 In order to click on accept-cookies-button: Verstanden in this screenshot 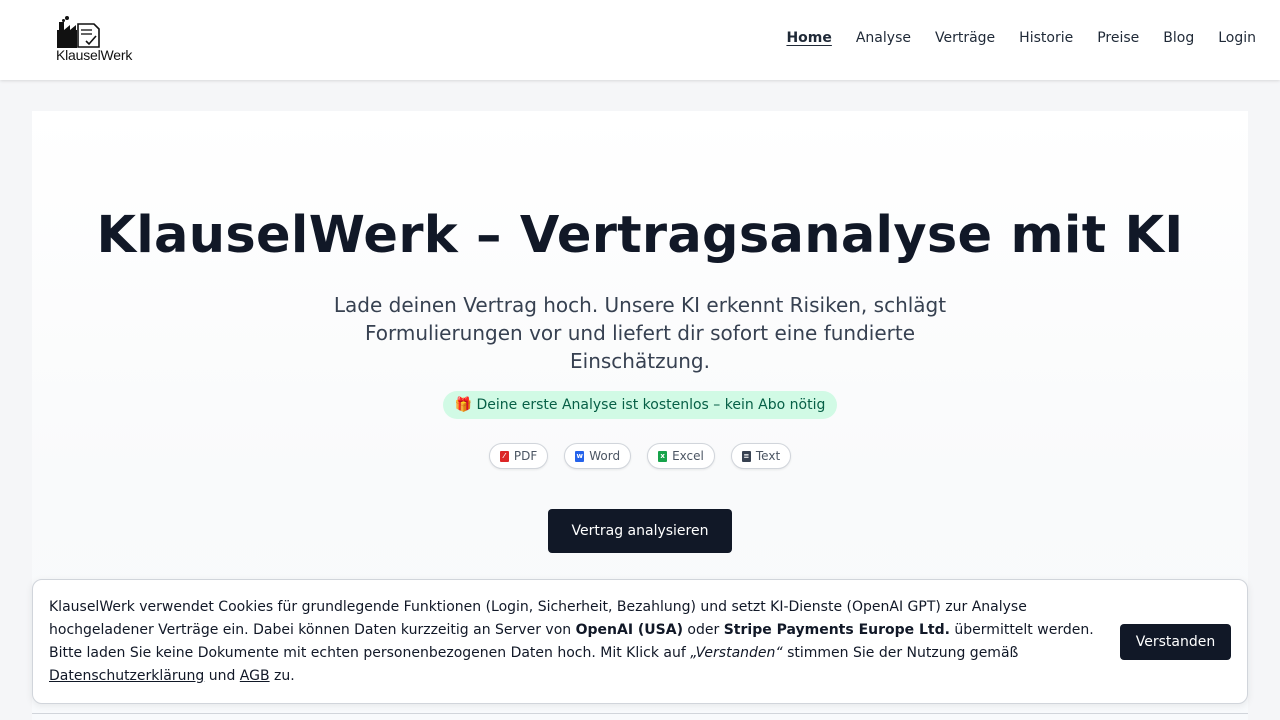, I will do `click(1175, 642)`.